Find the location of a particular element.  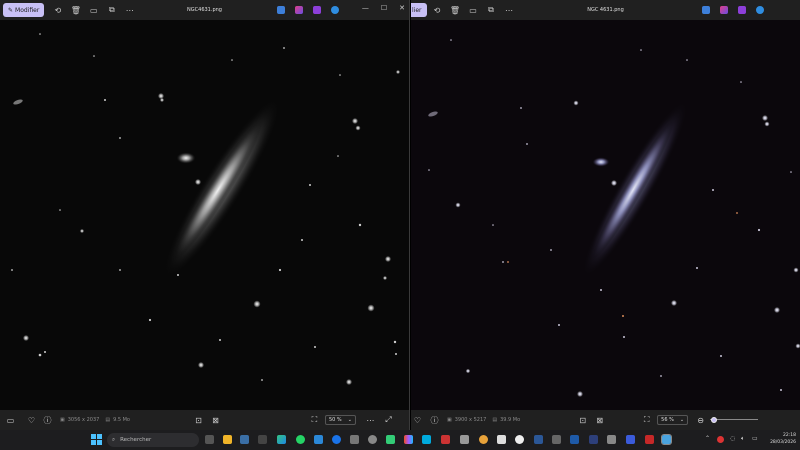

filmstrip-icon: ▭ is located at coordinates (10, 420).